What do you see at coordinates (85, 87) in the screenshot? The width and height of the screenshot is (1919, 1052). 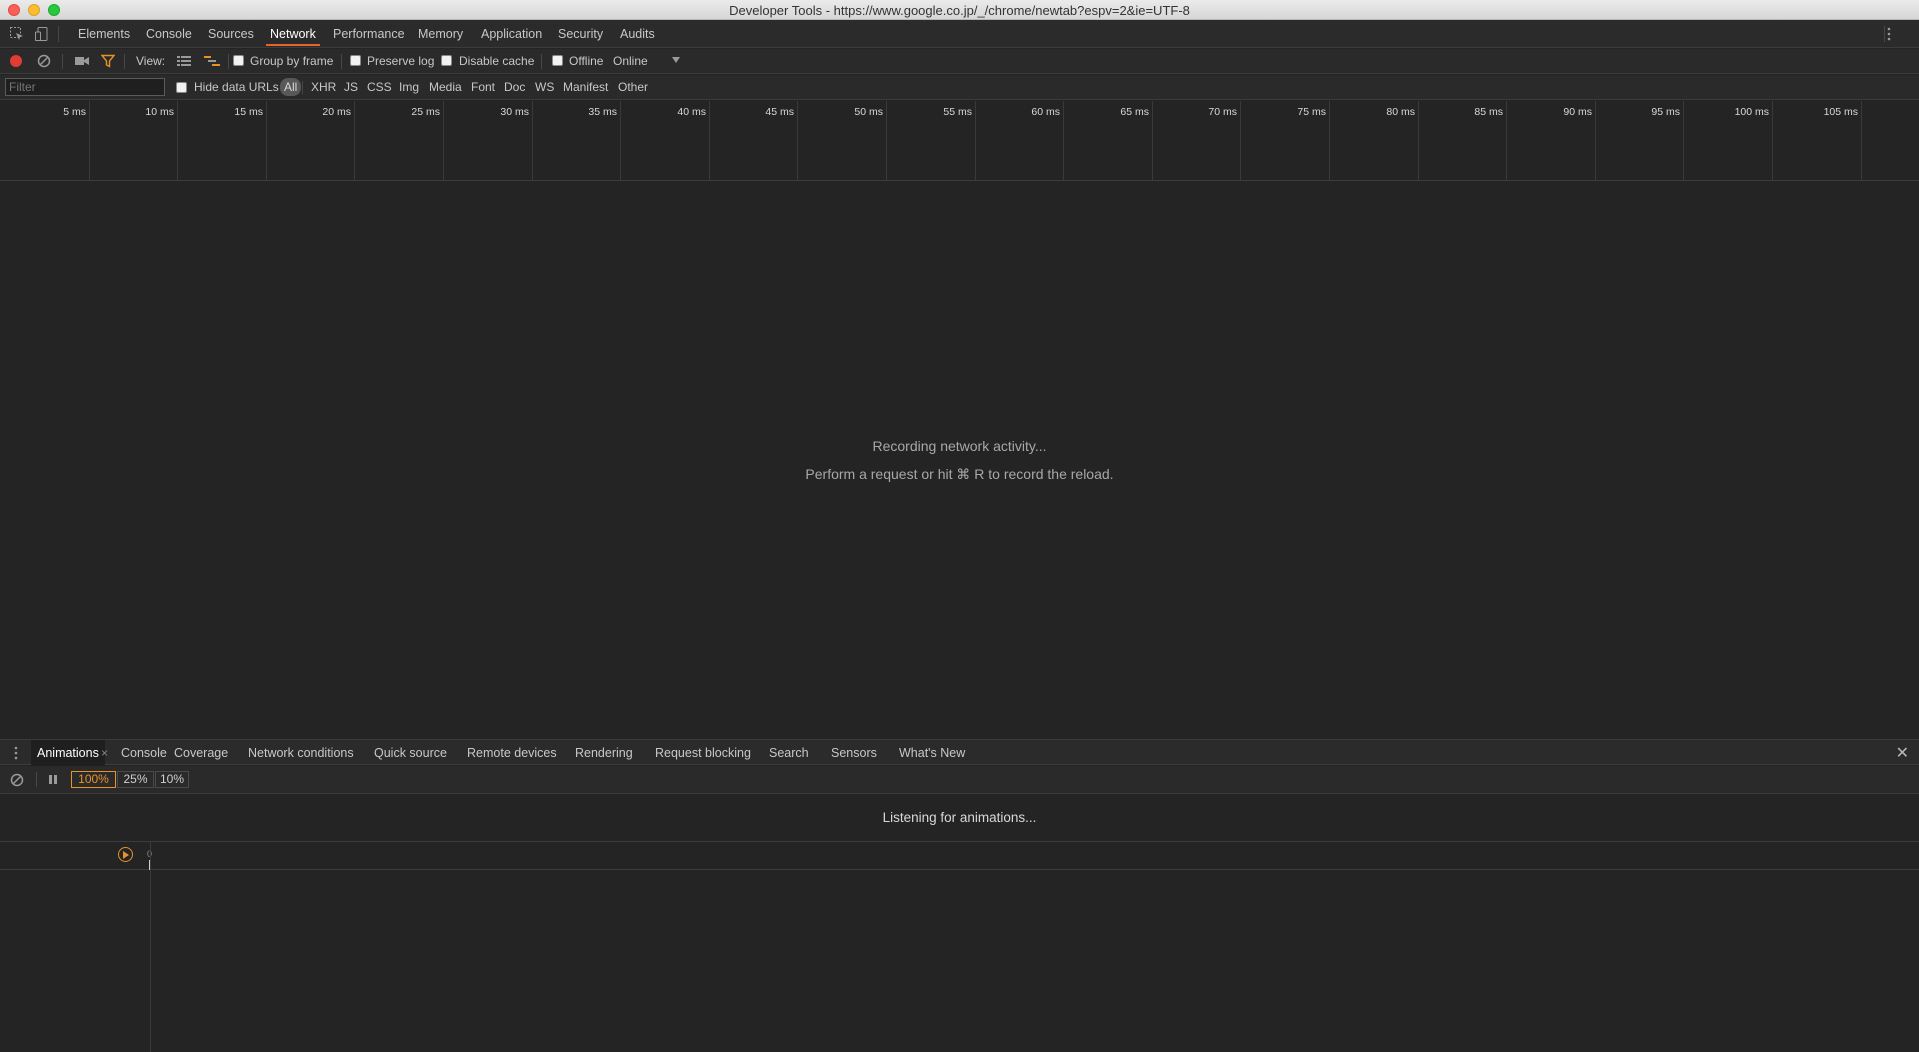 I see `filter-input` at bounding box center [85, 87].